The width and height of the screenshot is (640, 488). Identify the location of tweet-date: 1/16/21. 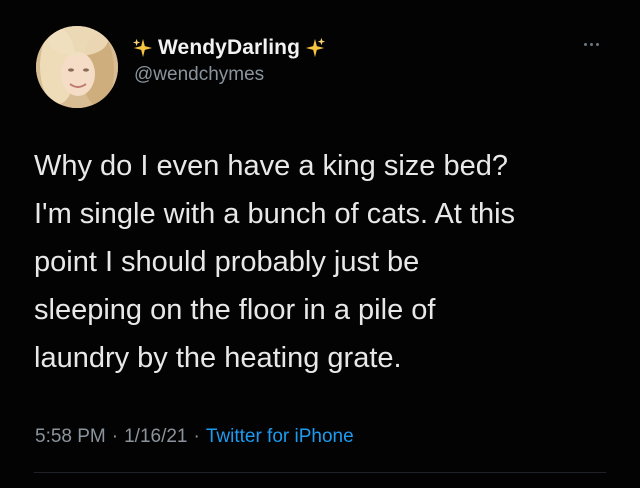
(155, 437).